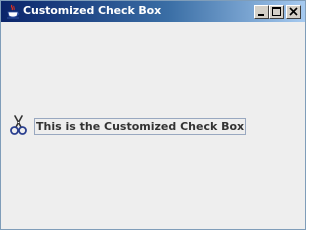 This screenshot has width=320, height=240. What do you see at coordinates (92, 10) in the screenshot?
I see `window-title: Customized Check Box` at bounding box center [92, 10].